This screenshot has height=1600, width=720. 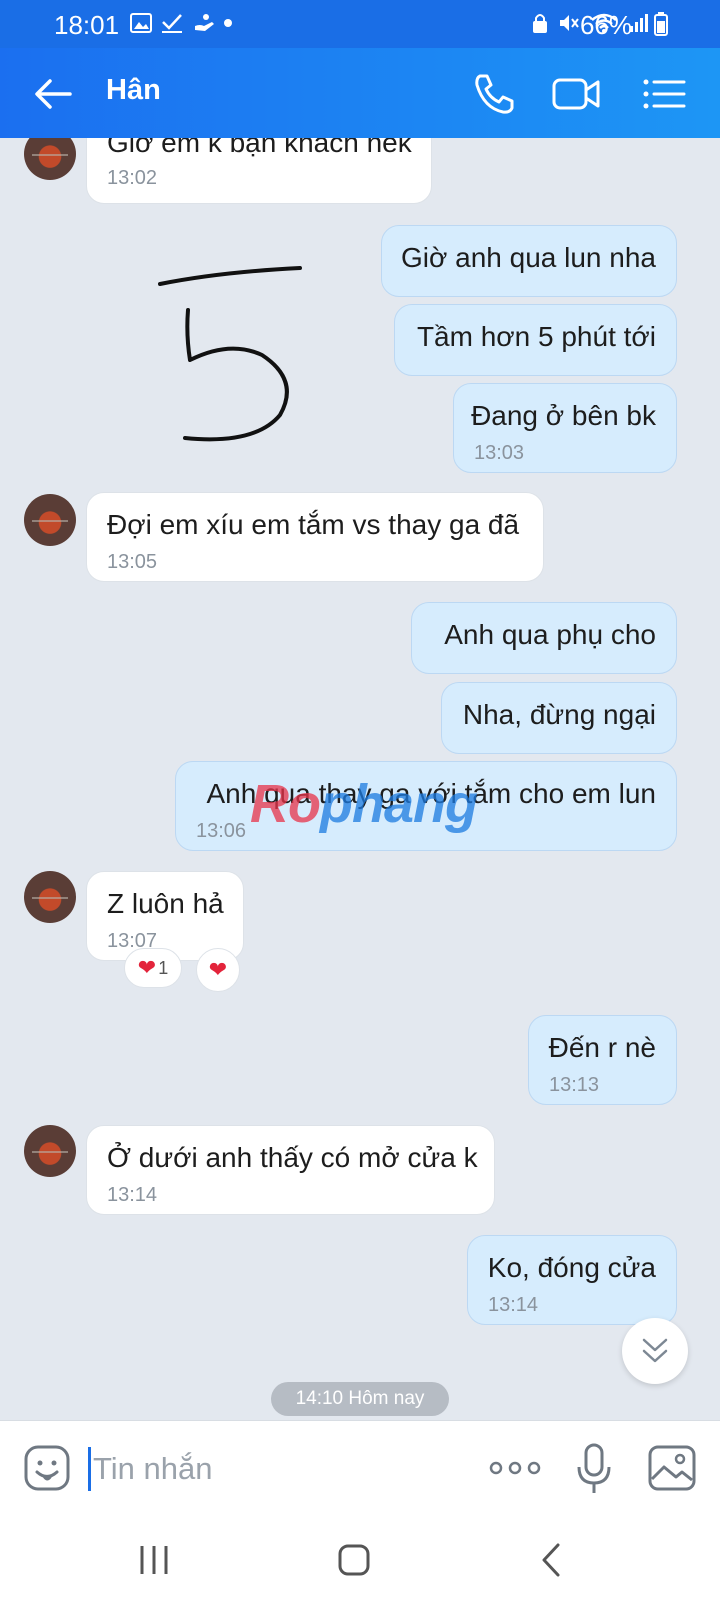 What do you see at coordinates (540, 23) in the screenshot?
I see `lock-icon` at bounding box center [540, 23].